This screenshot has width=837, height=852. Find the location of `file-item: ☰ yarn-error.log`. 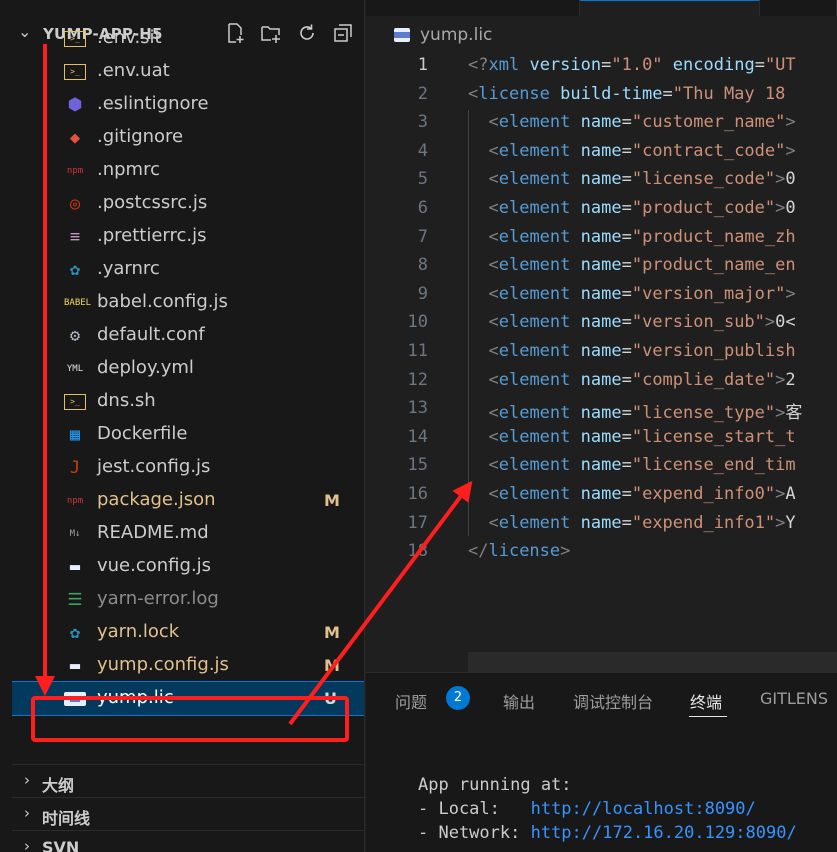

file-item: ☰ yarn-error.log is located at coordinates (188, 599).